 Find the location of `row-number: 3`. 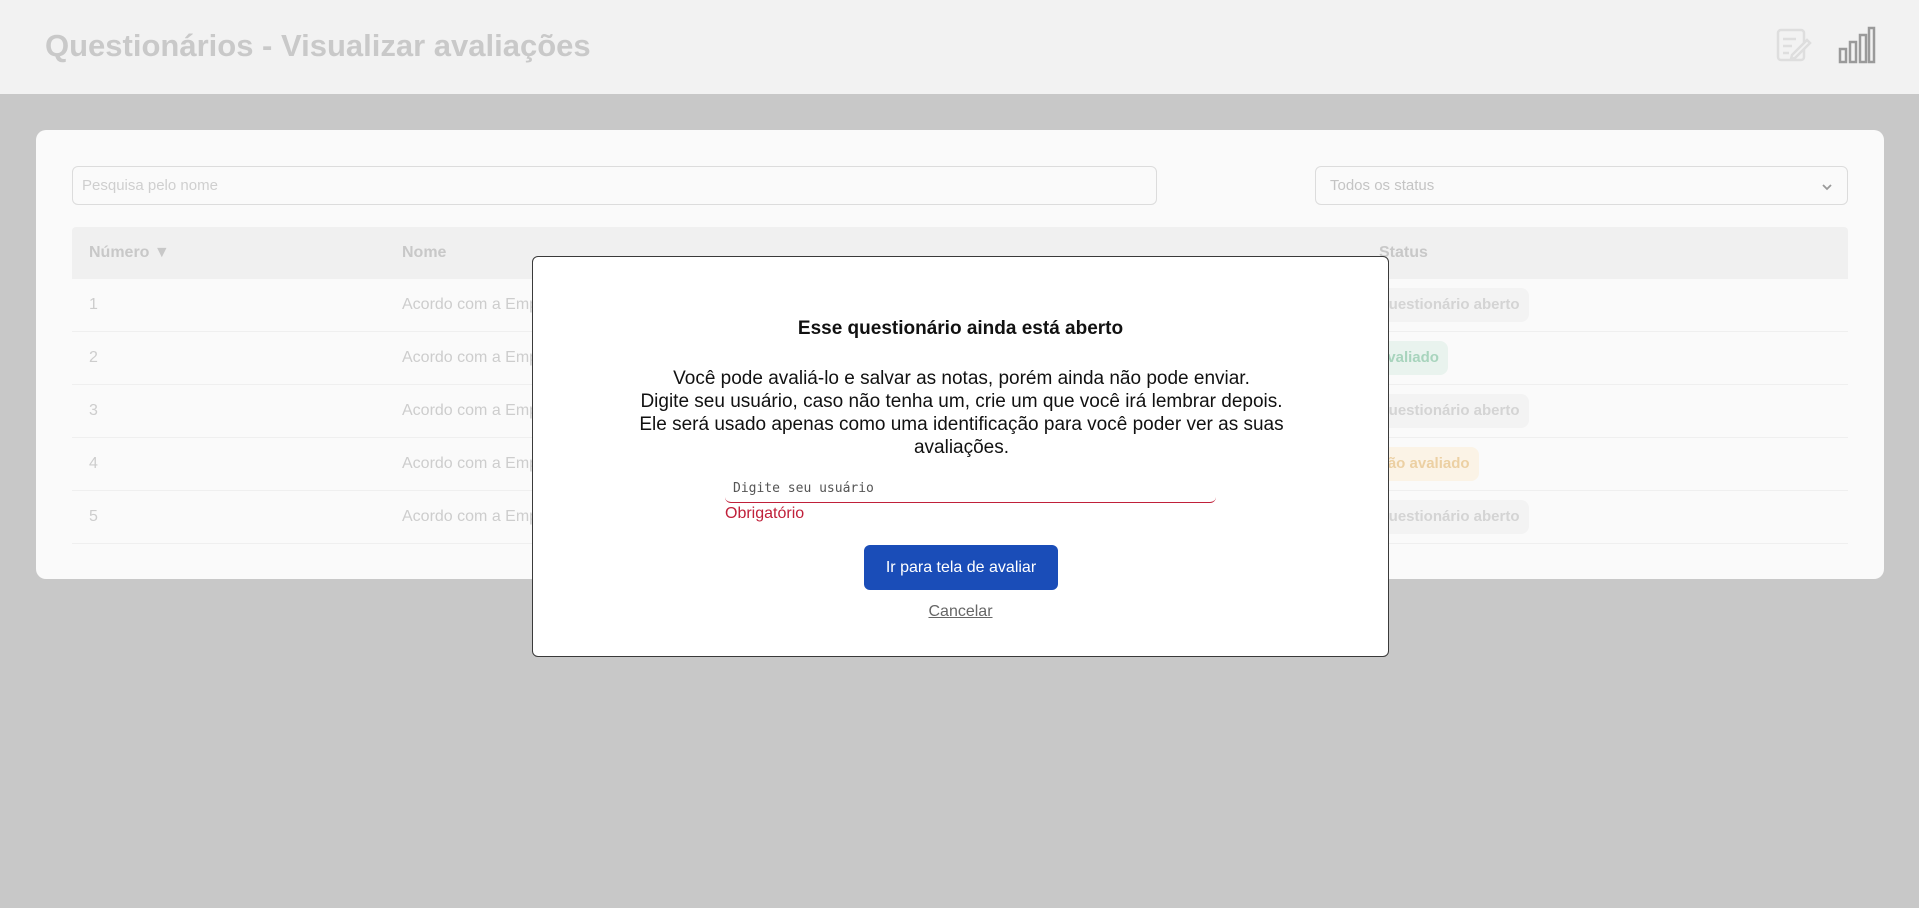

row-number: 3 is located at coordinates (93, 410).